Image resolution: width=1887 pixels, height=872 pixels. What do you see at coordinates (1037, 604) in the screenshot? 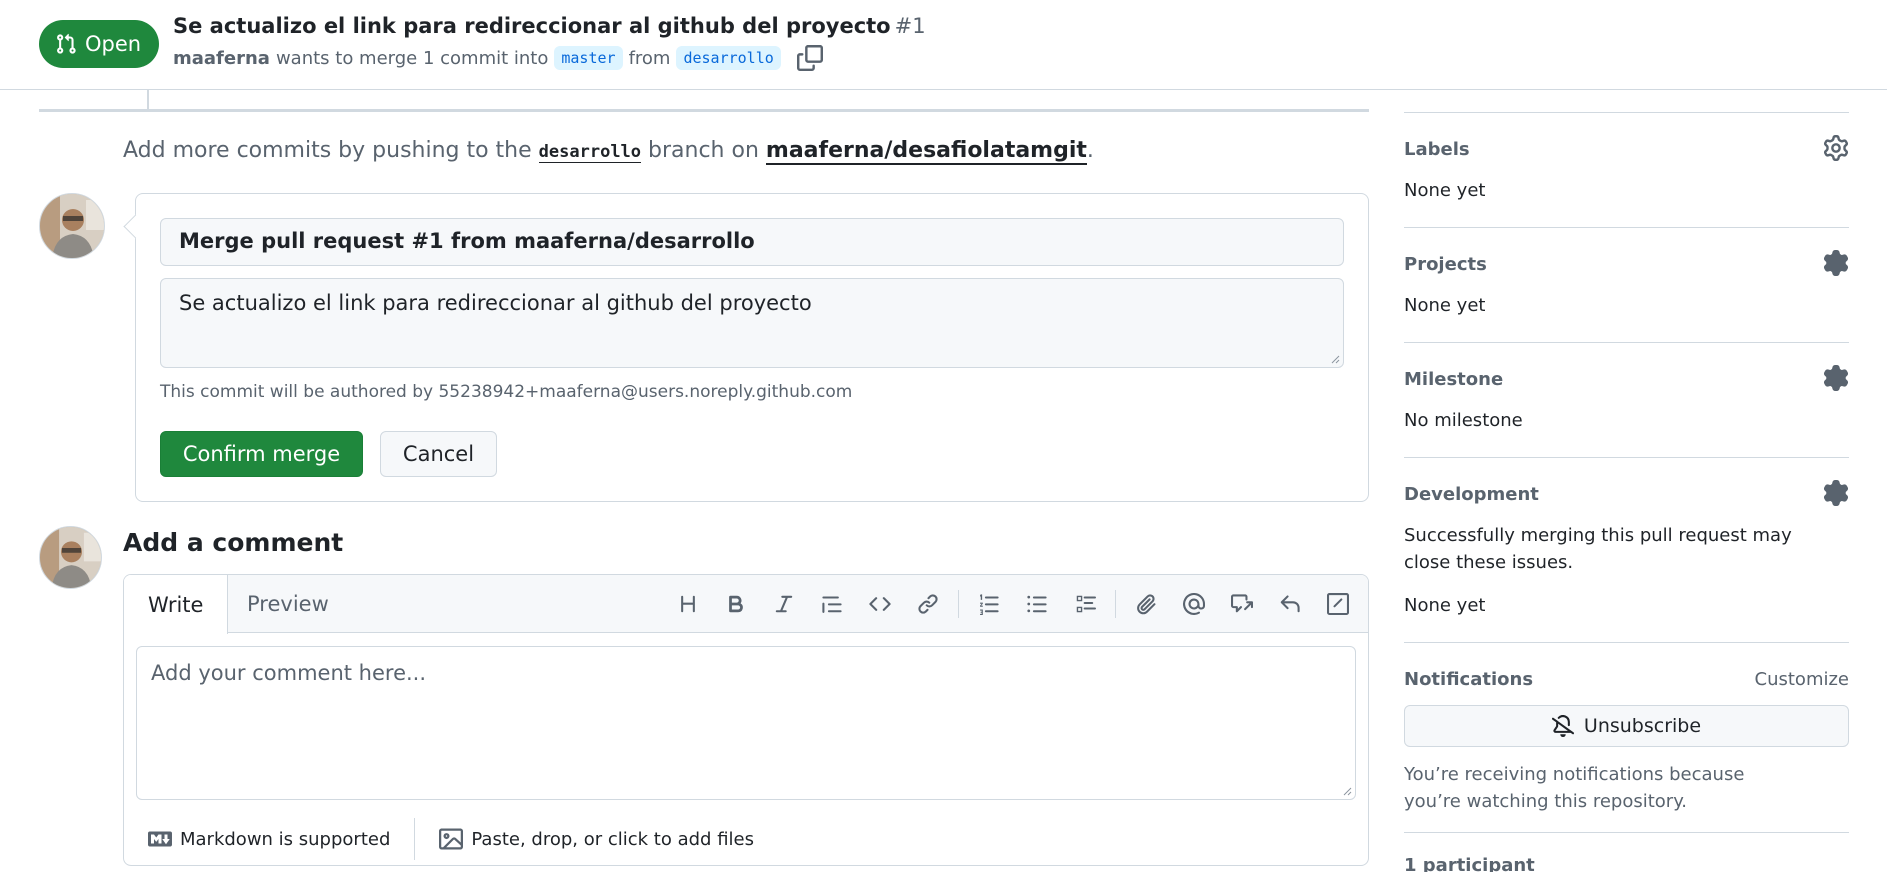
I see `unordered-list-icon` at bounding box center [1037, 604].